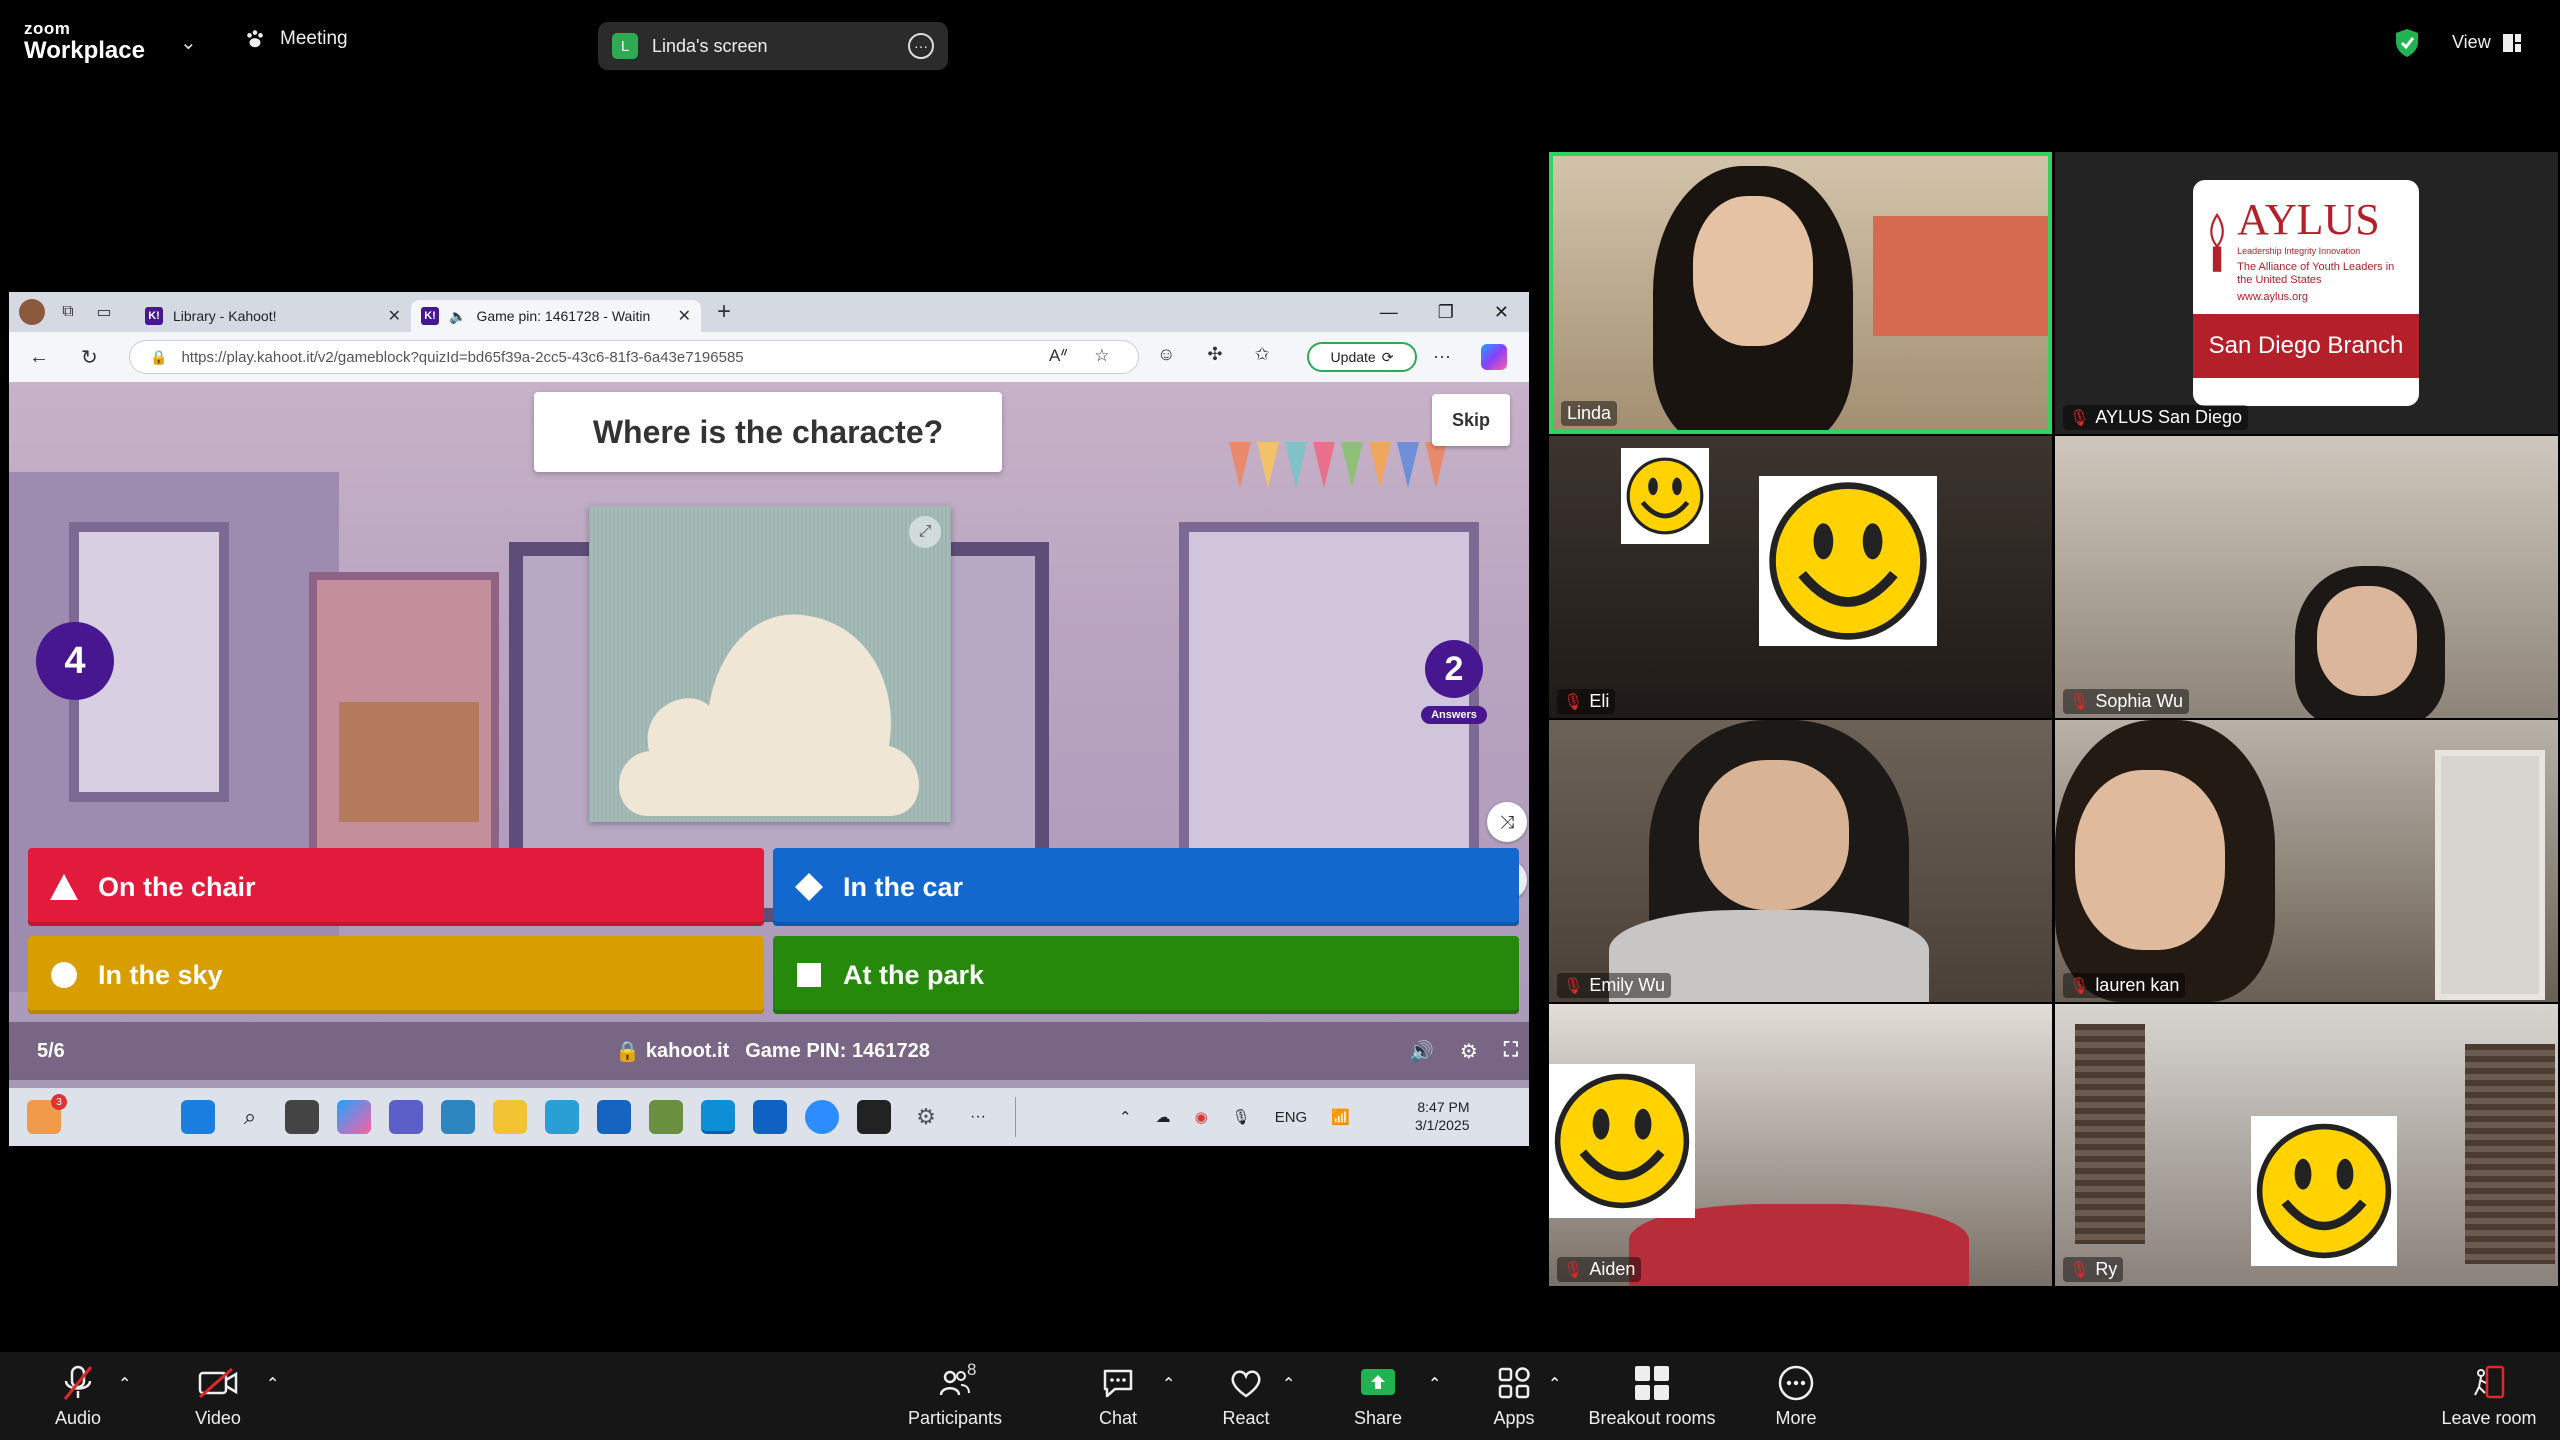 The height and width of the screenshot is (1440, 2560). Describe the element at coordinates (1501, 312) in the screenshot. I see `close-window-icon: ✕` at that location.